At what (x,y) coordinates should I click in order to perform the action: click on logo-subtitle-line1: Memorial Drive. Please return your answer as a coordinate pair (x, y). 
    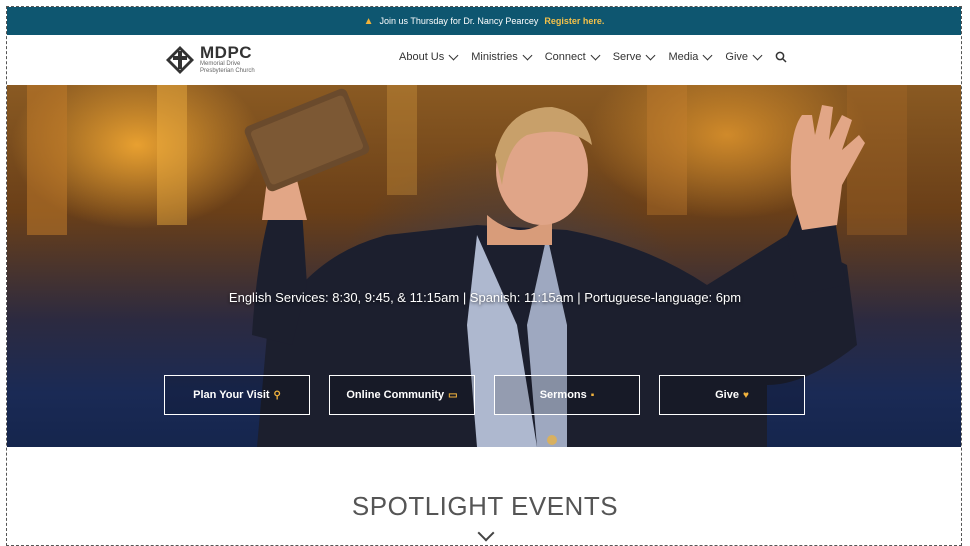
    Looking at the image, I should click on (220, 64).